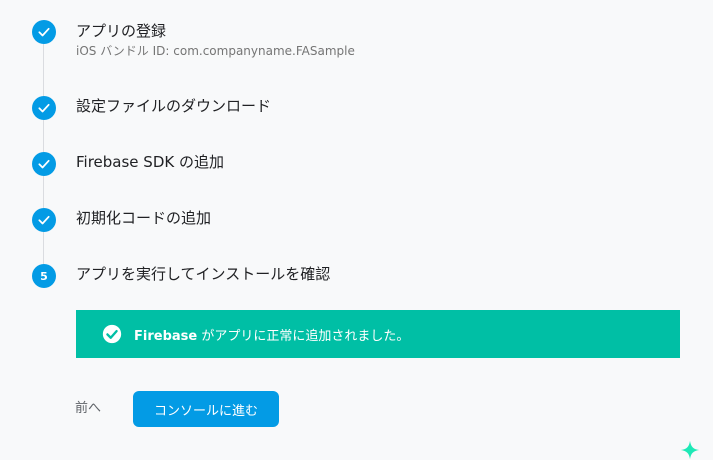 Image resolution: width=713 pixels, height=460 pixels. What do you see at coordinates (121, 31) in the screenshot?
I see `step-title: アプリの登録` at bounding box center [121, 31].